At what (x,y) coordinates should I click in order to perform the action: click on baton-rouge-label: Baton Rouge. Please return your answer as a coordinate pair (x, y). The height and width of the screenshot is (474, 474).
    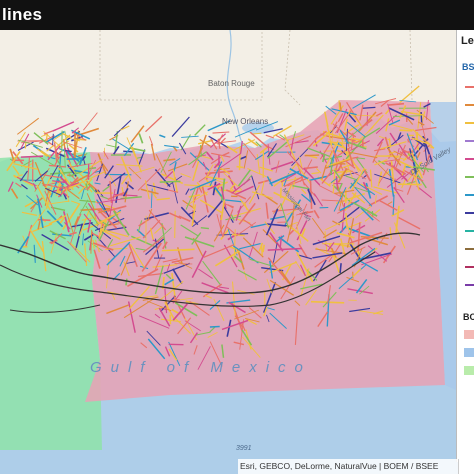
    Looking at the image, I should click on (231, 83).